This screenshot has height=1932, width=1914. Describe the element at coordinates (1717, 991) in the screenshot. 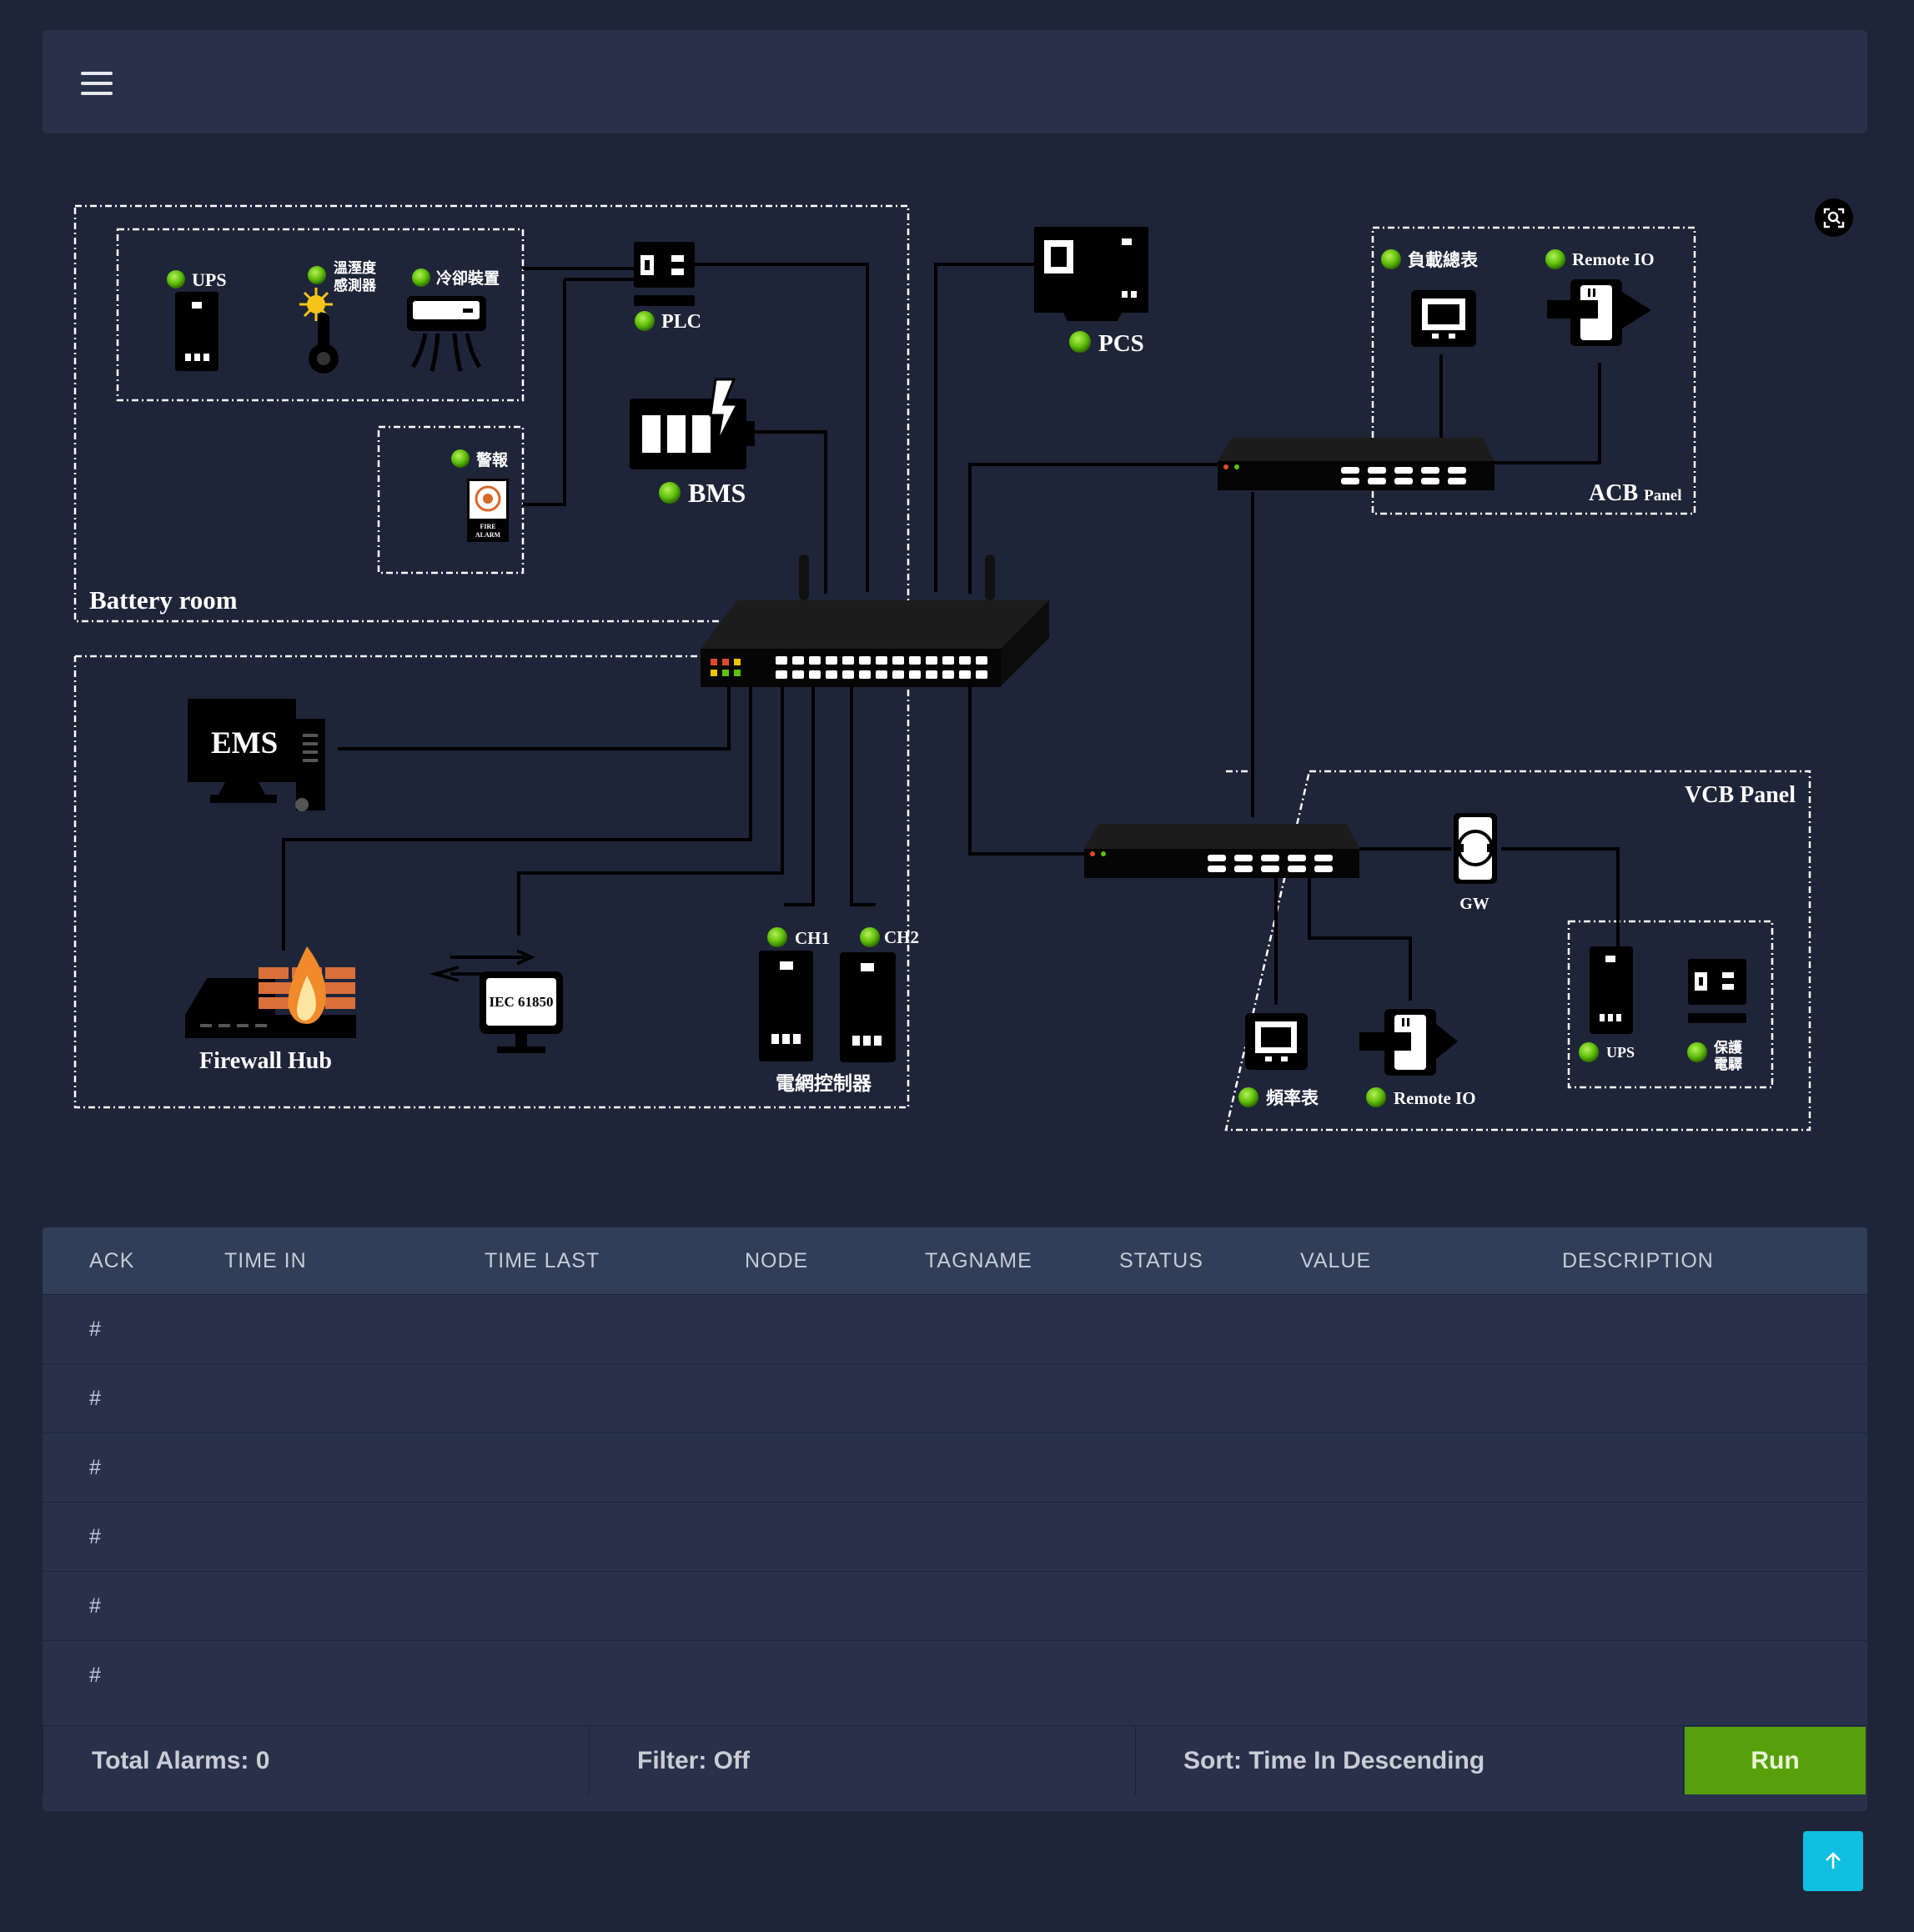

I see `protection-relay-icon` at that location.